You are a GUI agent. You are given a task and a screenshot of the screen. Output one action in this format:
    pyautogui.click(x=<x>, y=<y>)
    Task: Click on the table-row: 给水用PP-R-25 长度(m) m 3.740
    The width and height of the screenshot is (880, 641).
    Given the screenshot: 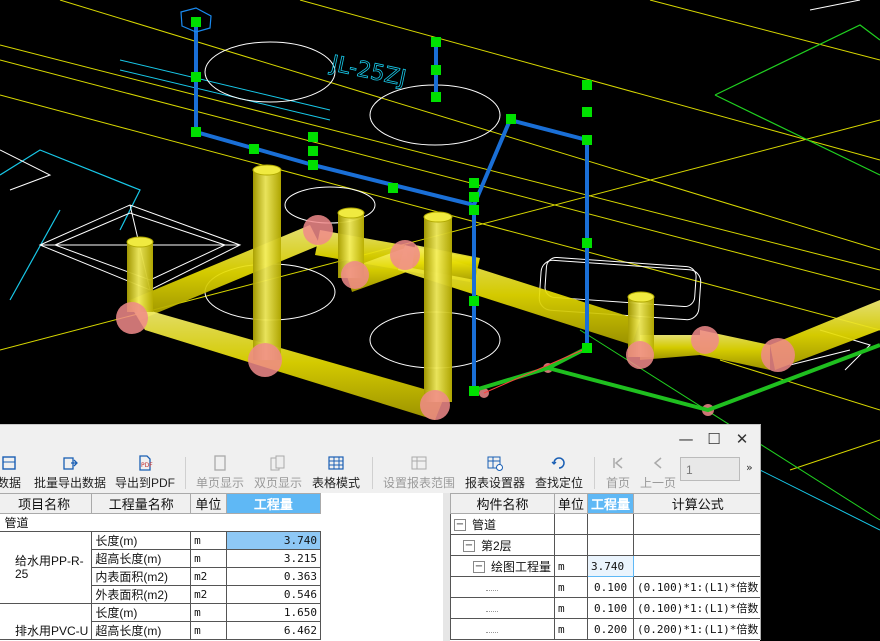 What is the action you would take?
    pyautogui.click(x=161, y=567)
    